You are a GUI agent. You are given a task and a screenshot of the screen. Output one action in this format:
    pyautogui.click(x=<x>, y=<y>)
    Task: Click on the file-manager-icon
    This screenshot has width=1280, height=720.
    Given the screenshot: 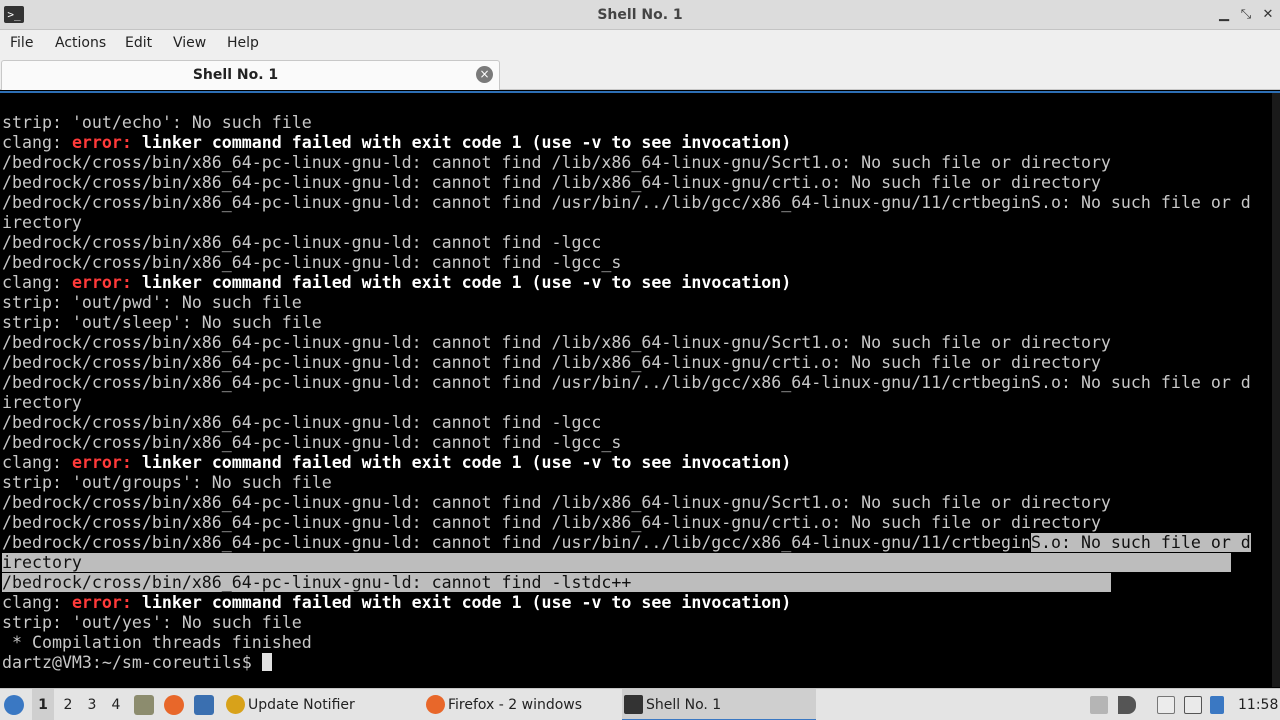 What is the action you would take?
    pyautogui.click(x=144, y=705)
    